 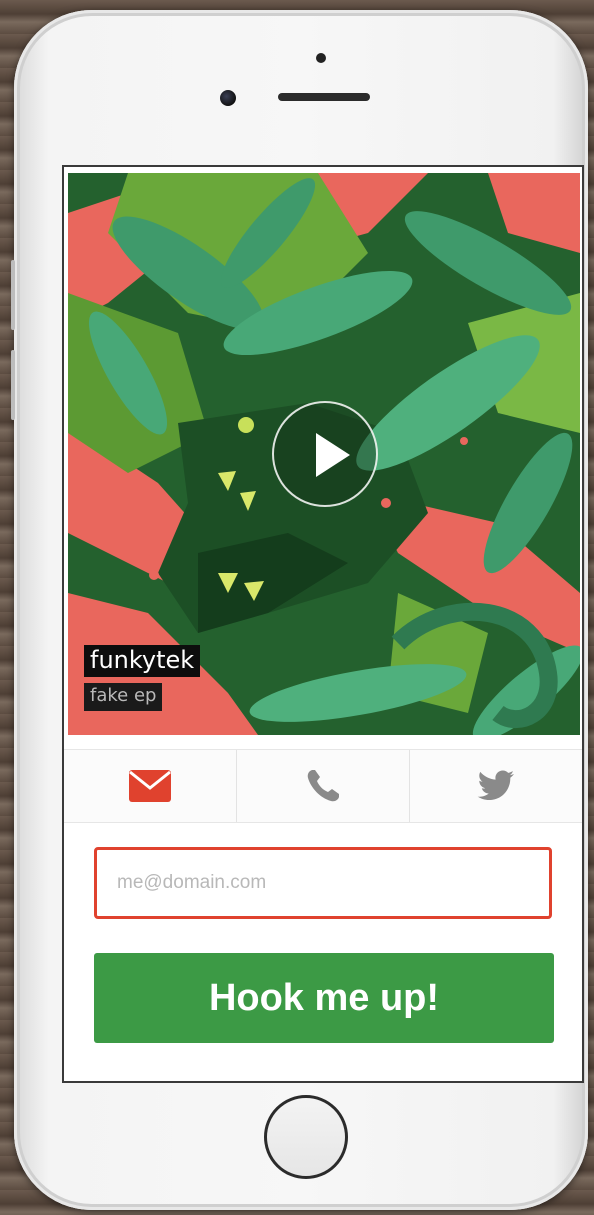 I want to click on front-camera, so click(x=228, y=98).